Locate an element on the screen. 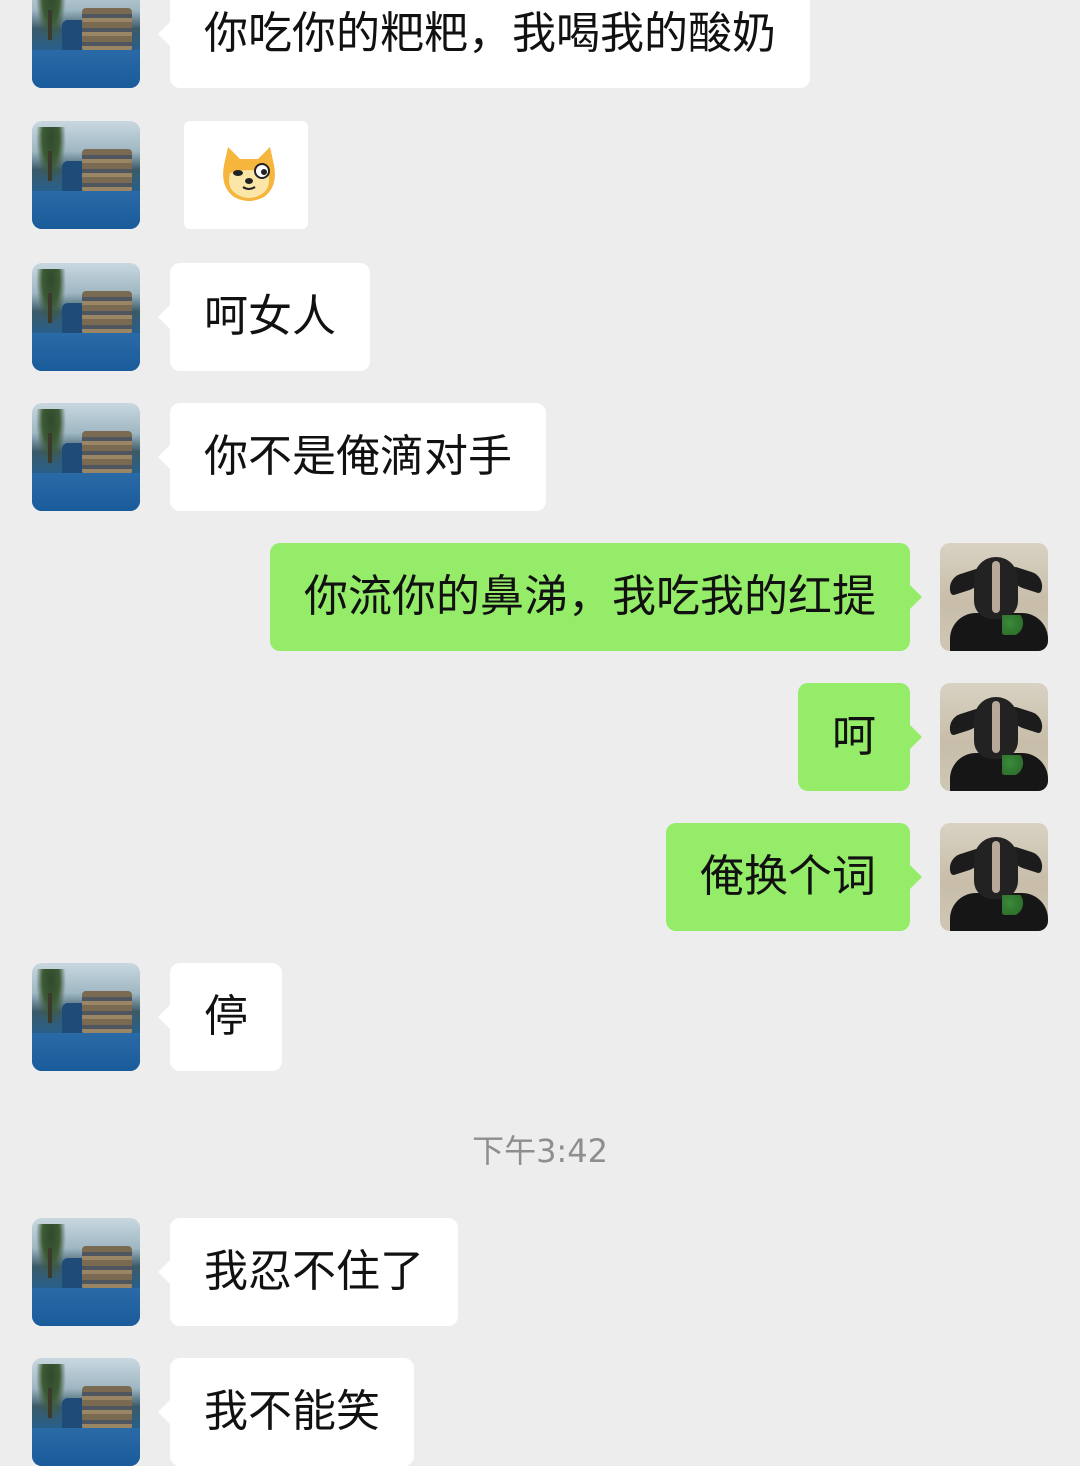  message-row: 我忍不住了 is located at coordinates (540, 1272).